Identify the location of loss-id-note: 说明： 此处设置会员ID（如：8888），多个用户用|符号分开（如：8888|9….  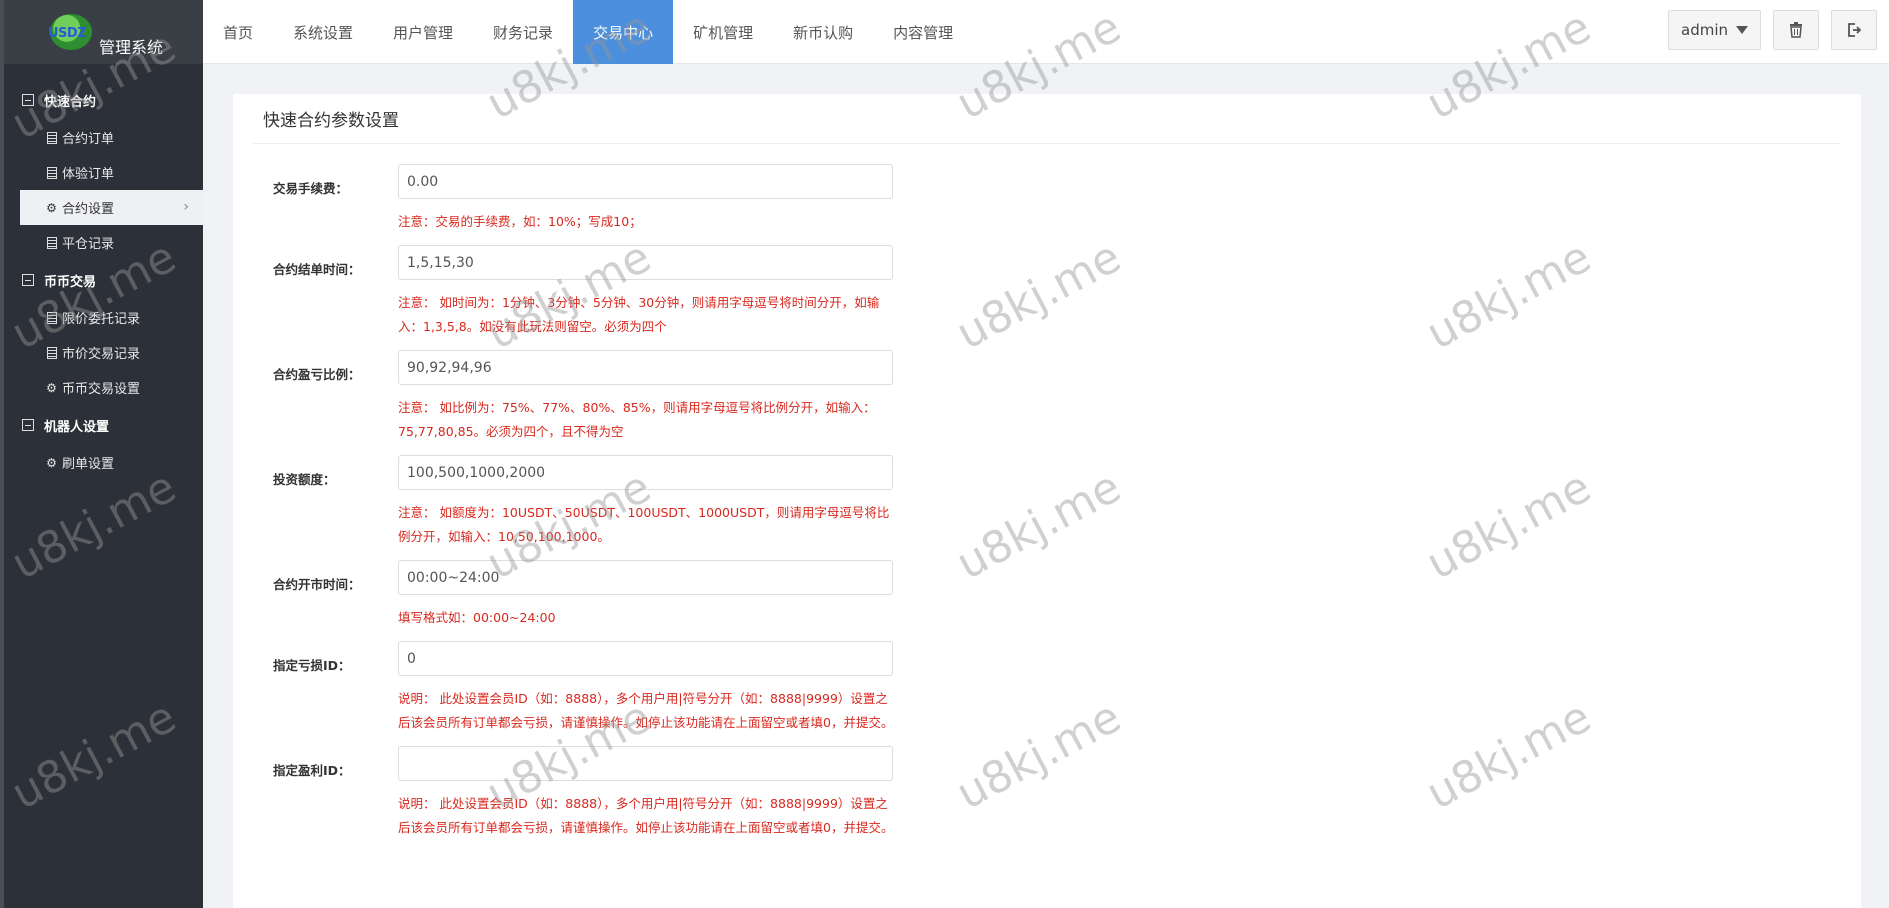
(646, 710).